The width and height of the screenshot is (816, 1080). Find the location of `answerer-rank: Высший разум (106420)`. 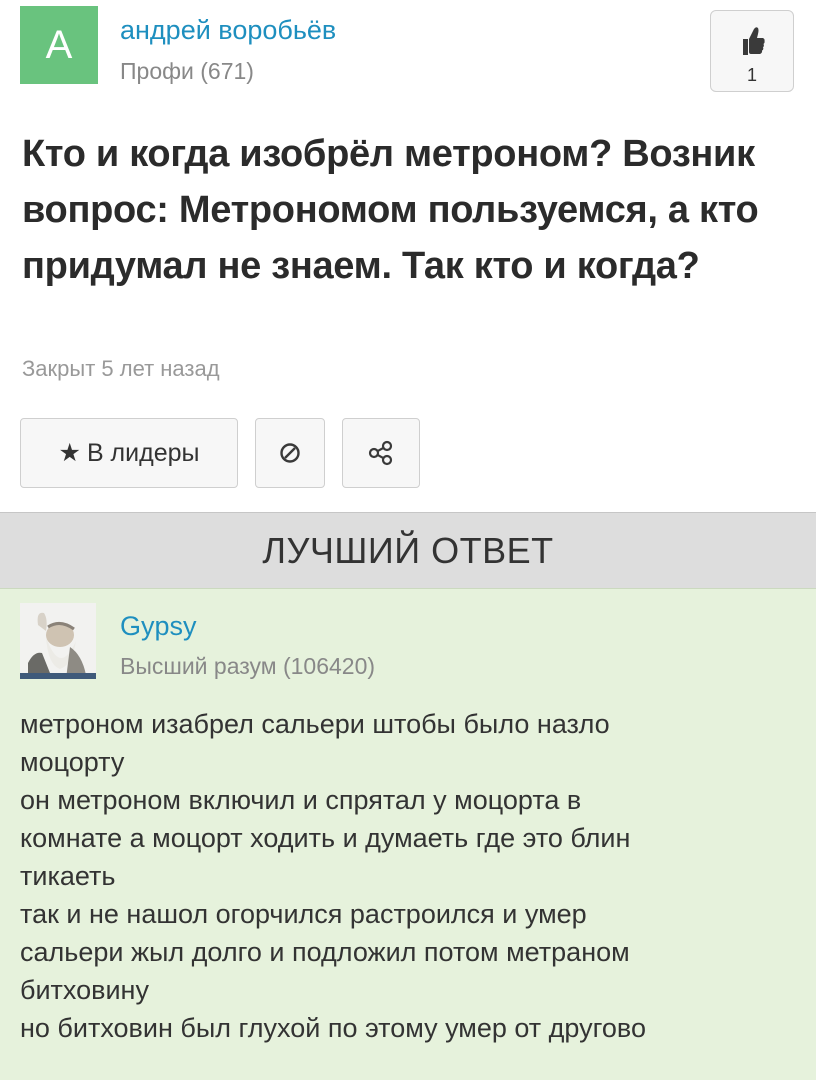

answerer-rank: Высший разум (106420) is located at coordinates (248, 666).